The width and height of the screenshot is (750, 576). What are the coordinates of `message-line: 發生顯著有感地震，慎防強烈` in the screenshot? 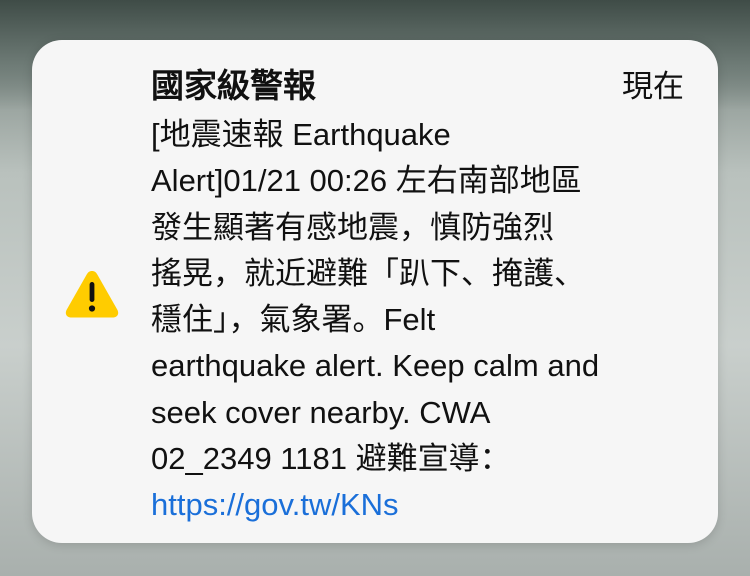 It's located at (352, 227).